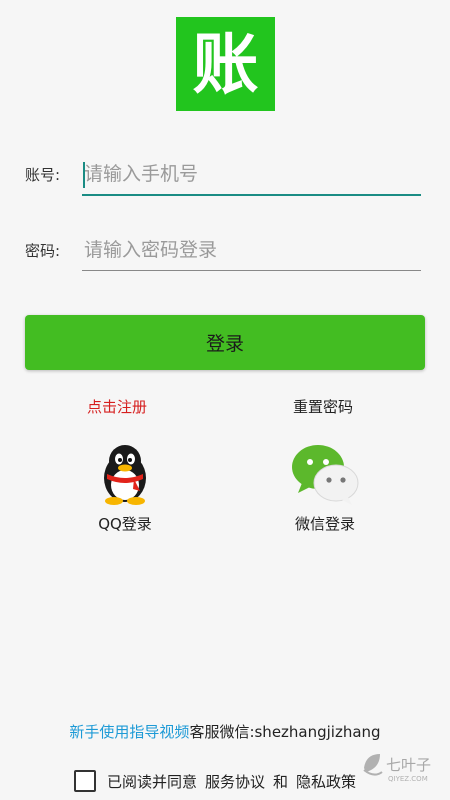 This screenshot has width=450, height=800. I want to click on guide-video-link: 新手使用指导视频, so click(129, 732).